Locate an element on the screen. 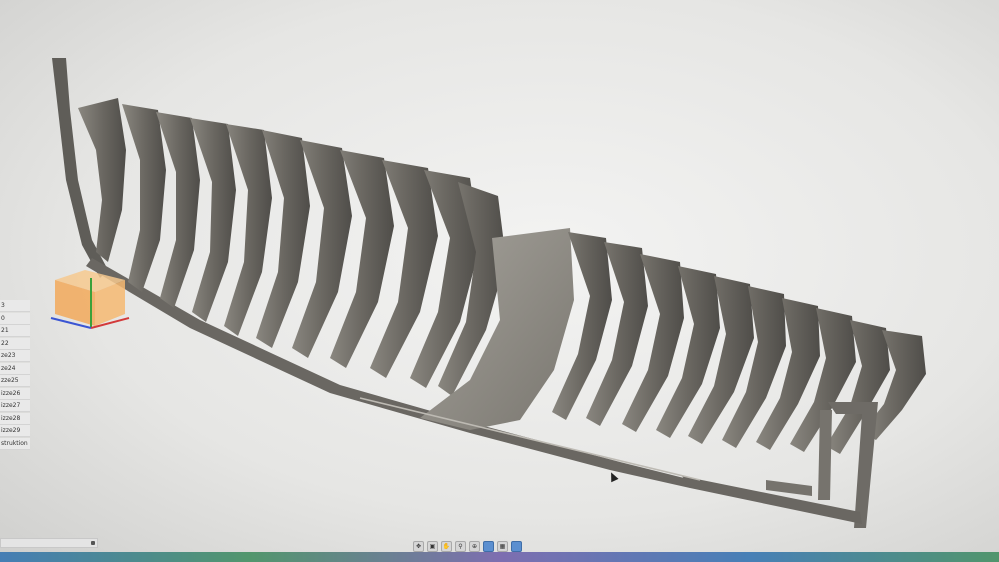  browser-item: izze26 is located at coordinates (15, 393).